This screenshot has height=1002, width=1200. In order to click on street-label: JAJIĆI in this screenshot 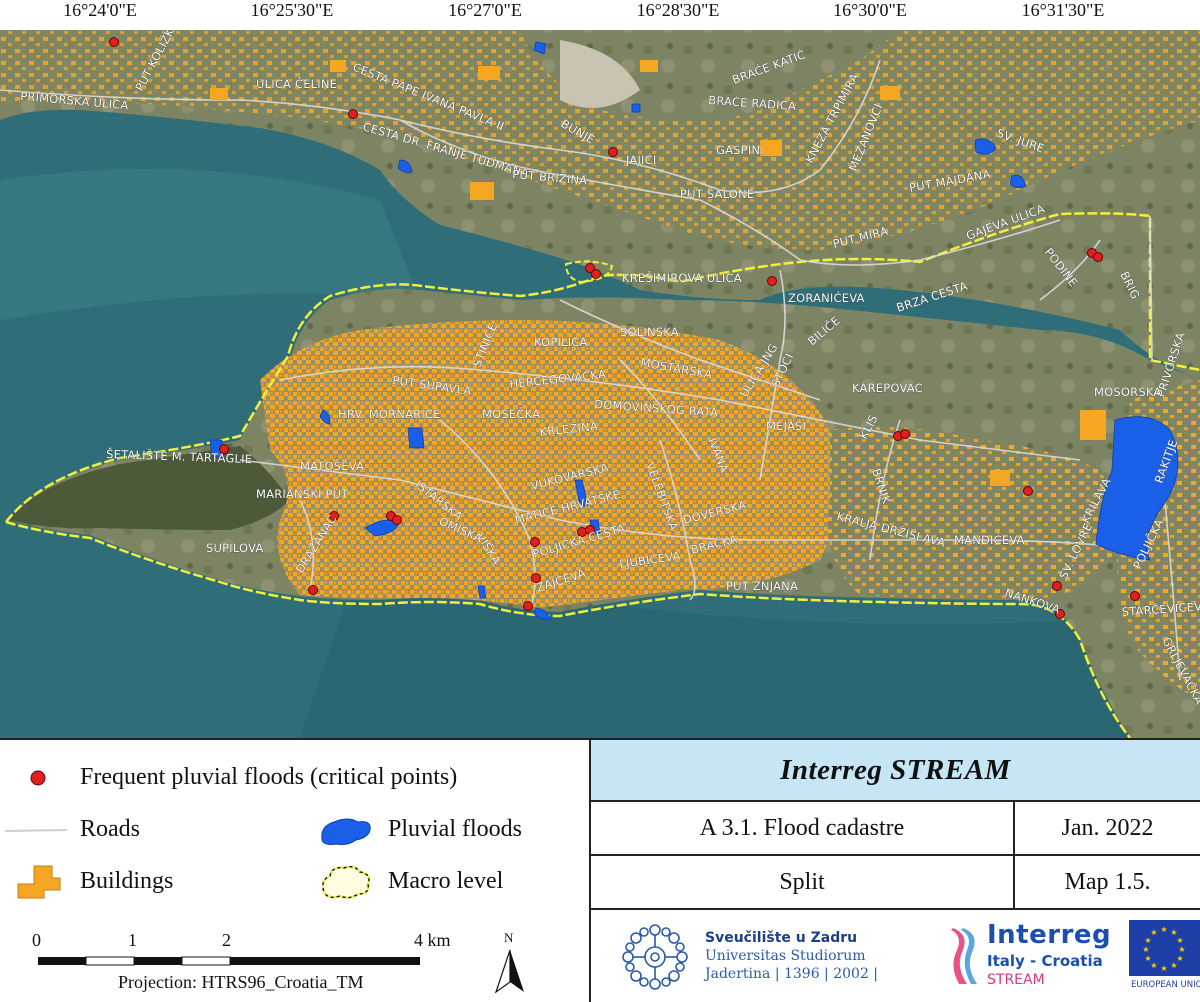, I will do `click(640, 159)`.